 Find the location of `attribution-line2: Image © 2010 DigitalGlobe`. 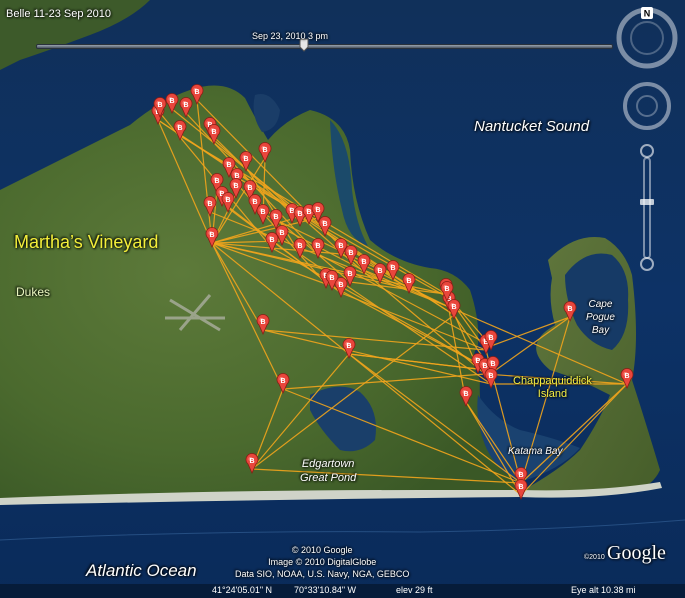

attribution-line2: Image © 2010 DigitalGlobe is located at coordinates (322, 562).